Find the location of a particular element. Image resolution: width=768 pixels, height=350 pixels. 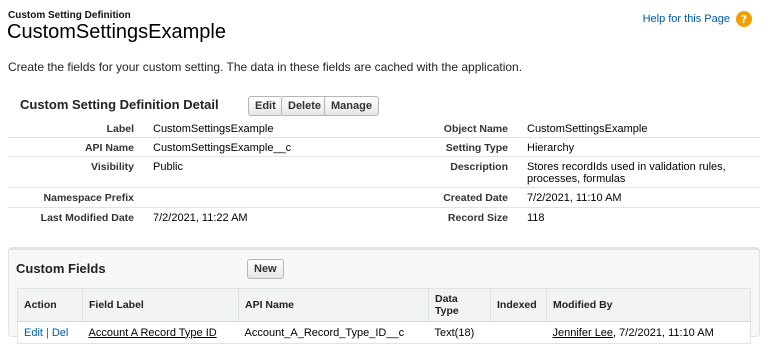

delete-button: Delete is located at coordinates (305, 106).